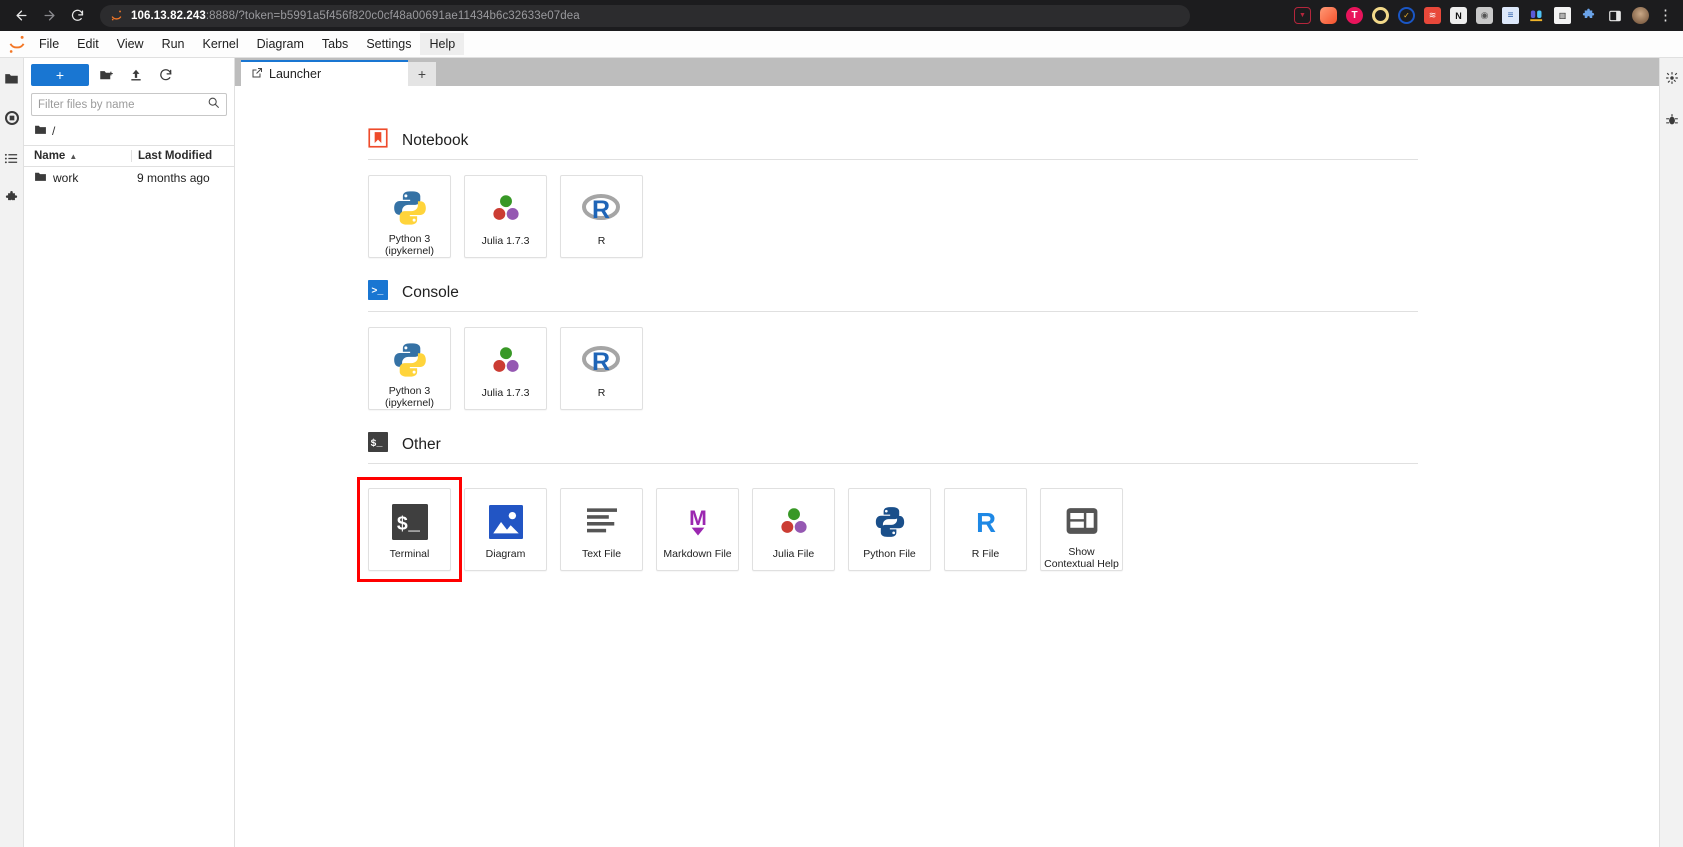 The height and width of the screenshot is (847, 1683). Describe the element at coordinates (1510, 15) in the screenshot. I see `lines-panel-icon: ≡` at that location.